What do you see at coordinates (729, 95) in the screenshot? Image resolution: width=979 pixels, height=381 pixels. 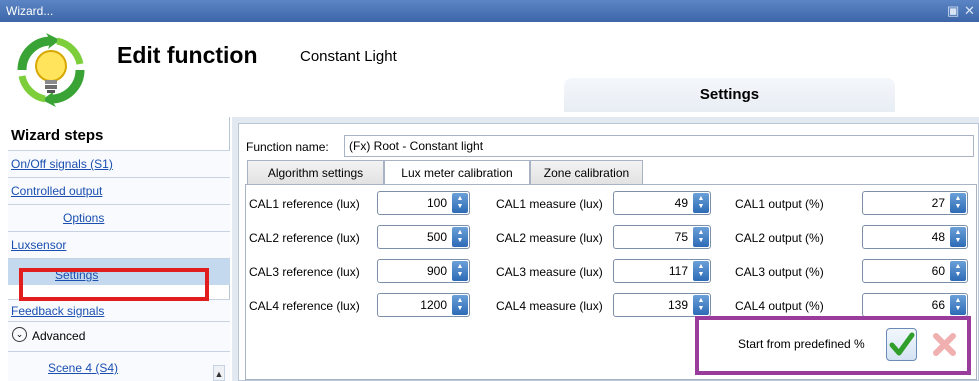 I see `tab-settings-header: Settings` at bounding box center [729, 95].